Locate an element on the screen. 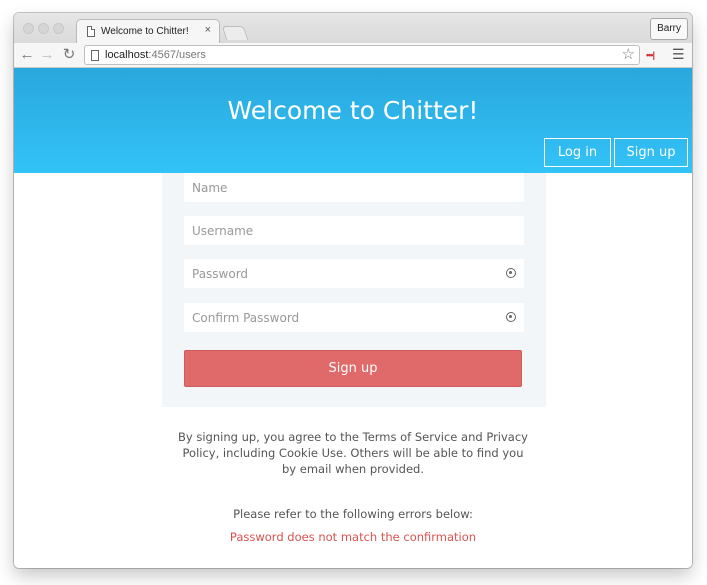 This screenshot has width=707, height=585. close-tab-icon: × is located at coordinates (208, 30).